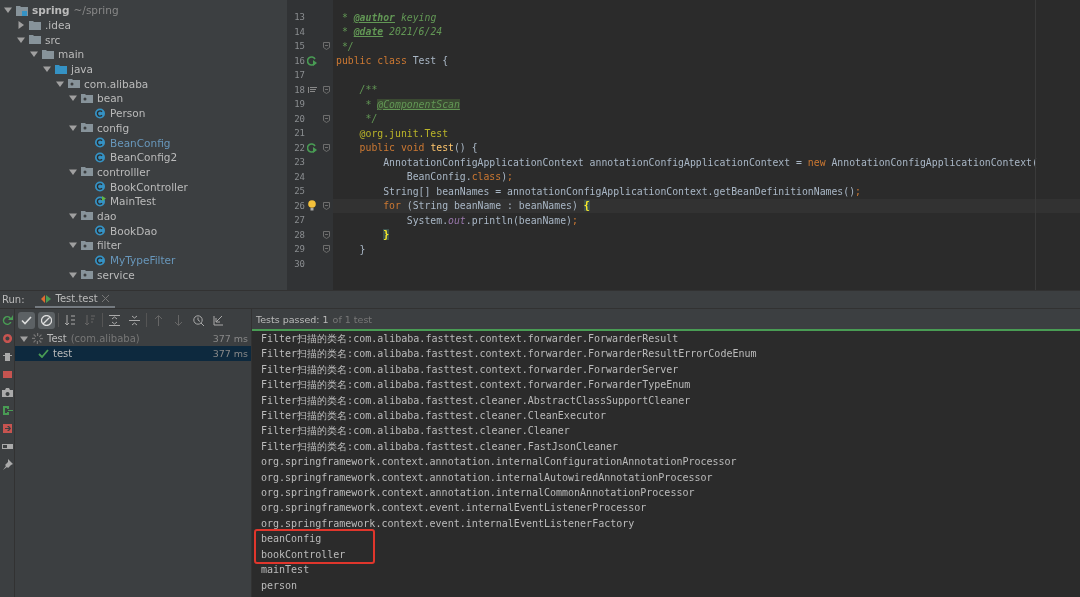  Describe the element at coordinates (143, 260) in the screenshot. I see `tree-item: MyTypeFilter` at that location.